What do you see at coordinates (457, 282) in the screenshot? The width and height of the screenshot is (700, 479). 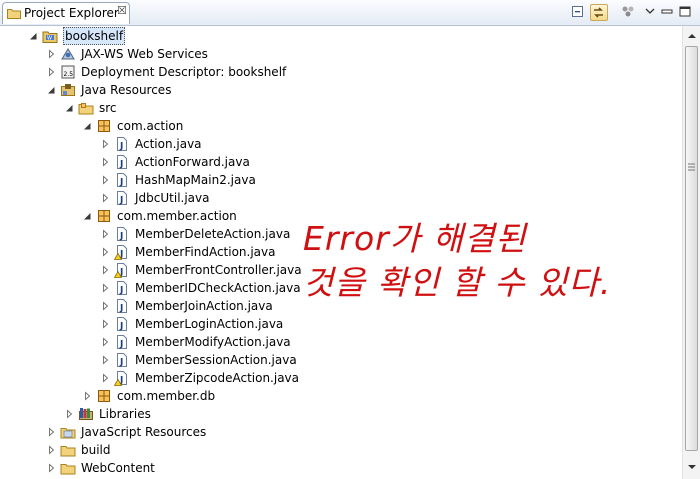 I see `annotation-line-2: 것을 확인 할 수 있다.` at bounding box center [457, 282].